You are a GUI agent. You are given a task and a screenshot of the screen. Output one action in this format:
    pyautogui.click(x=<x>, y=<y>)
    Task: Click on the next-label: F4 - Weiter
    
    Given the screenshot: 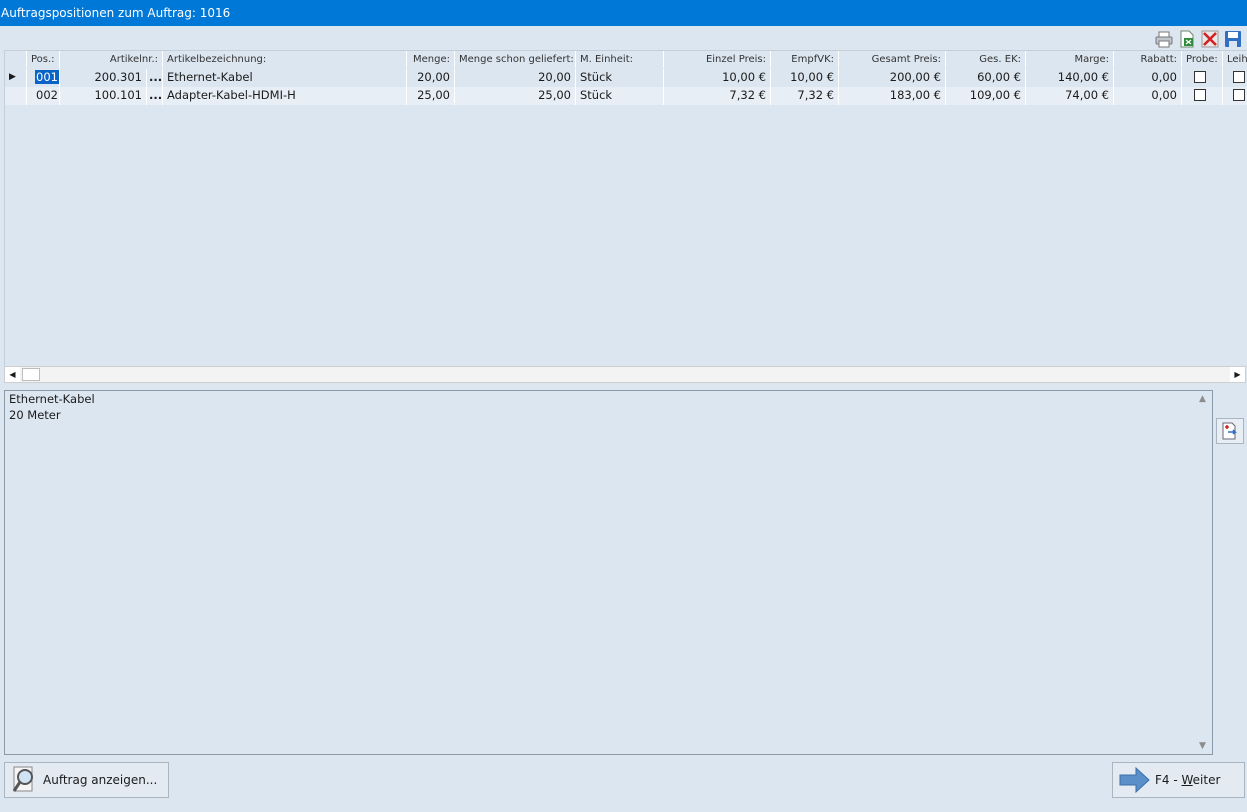 What is the action you would take?
    pyautogui.click(x=1187, y=780)
    